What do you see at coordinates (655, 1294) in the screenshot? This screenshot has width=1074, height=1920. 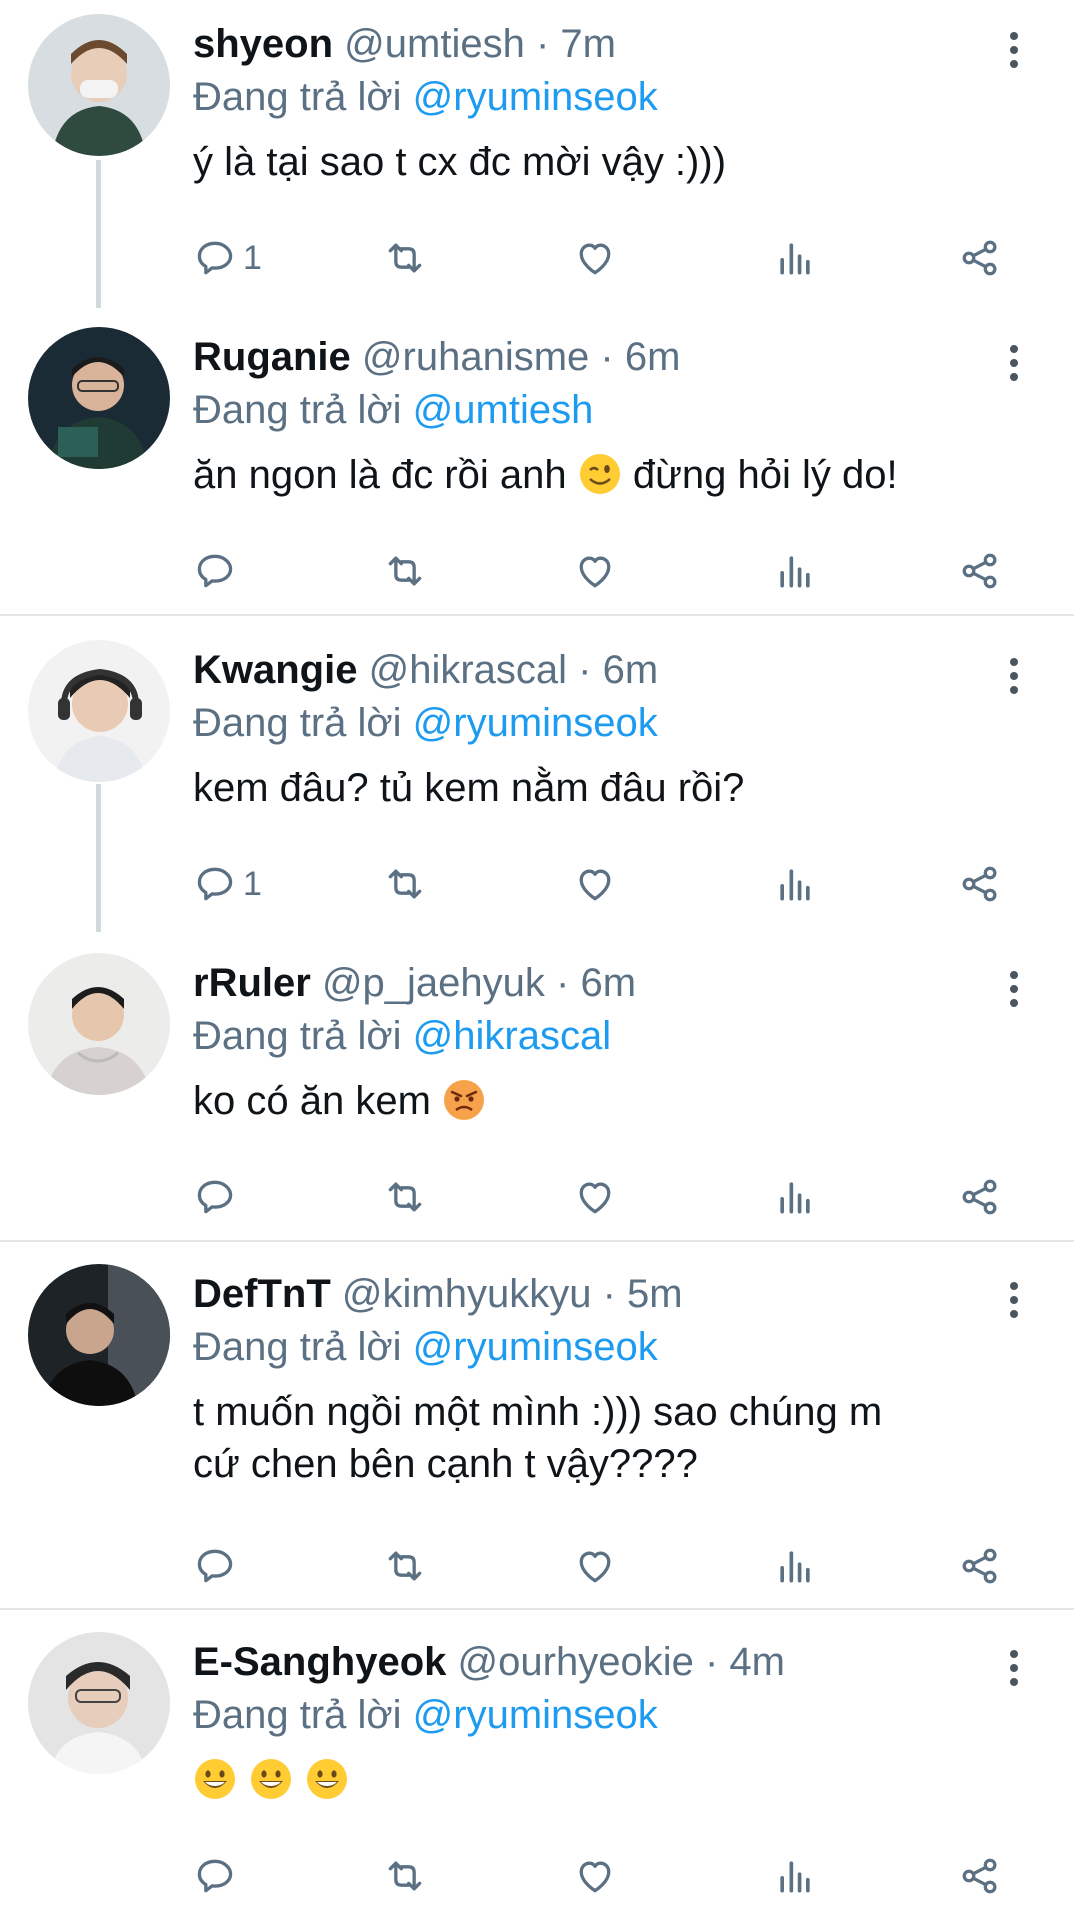 I see `timestamp: 5m` at bounding box center [655, 1294].